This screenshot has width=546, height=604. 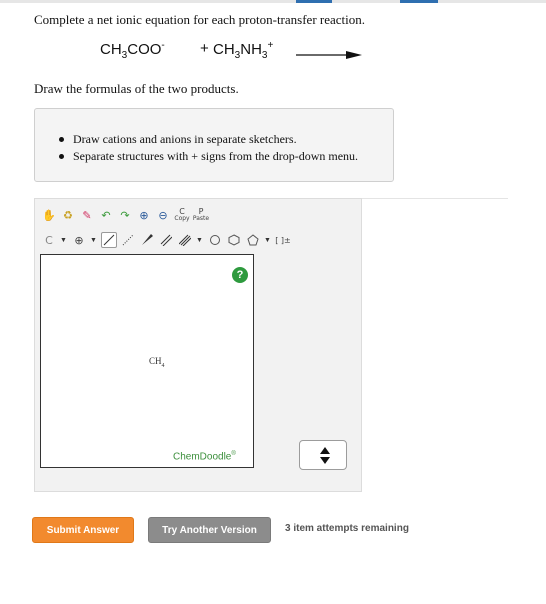 I want to click on charge-button: ⊕, so click(x=79, y=240).